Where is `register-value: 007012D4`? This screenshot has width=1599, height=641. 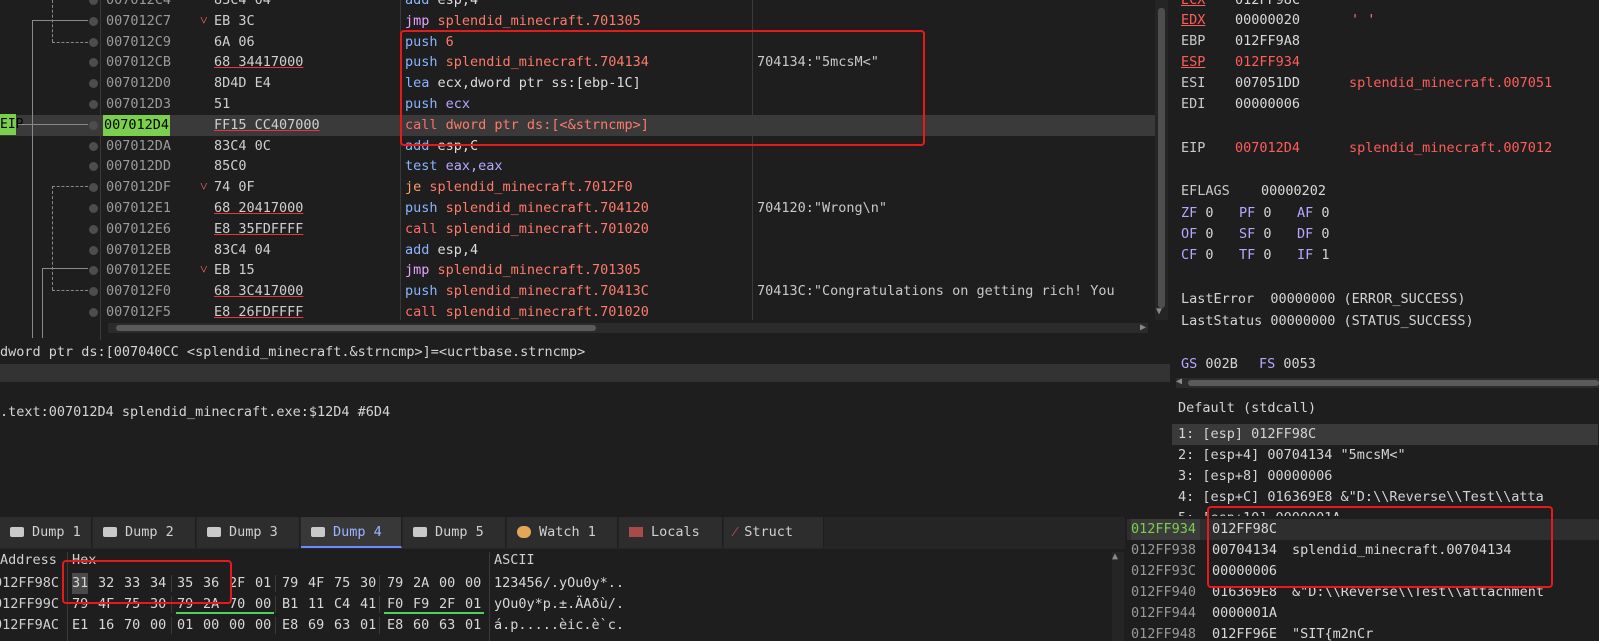 register-value: 007012D4 is located at coordinates (1267, 148).